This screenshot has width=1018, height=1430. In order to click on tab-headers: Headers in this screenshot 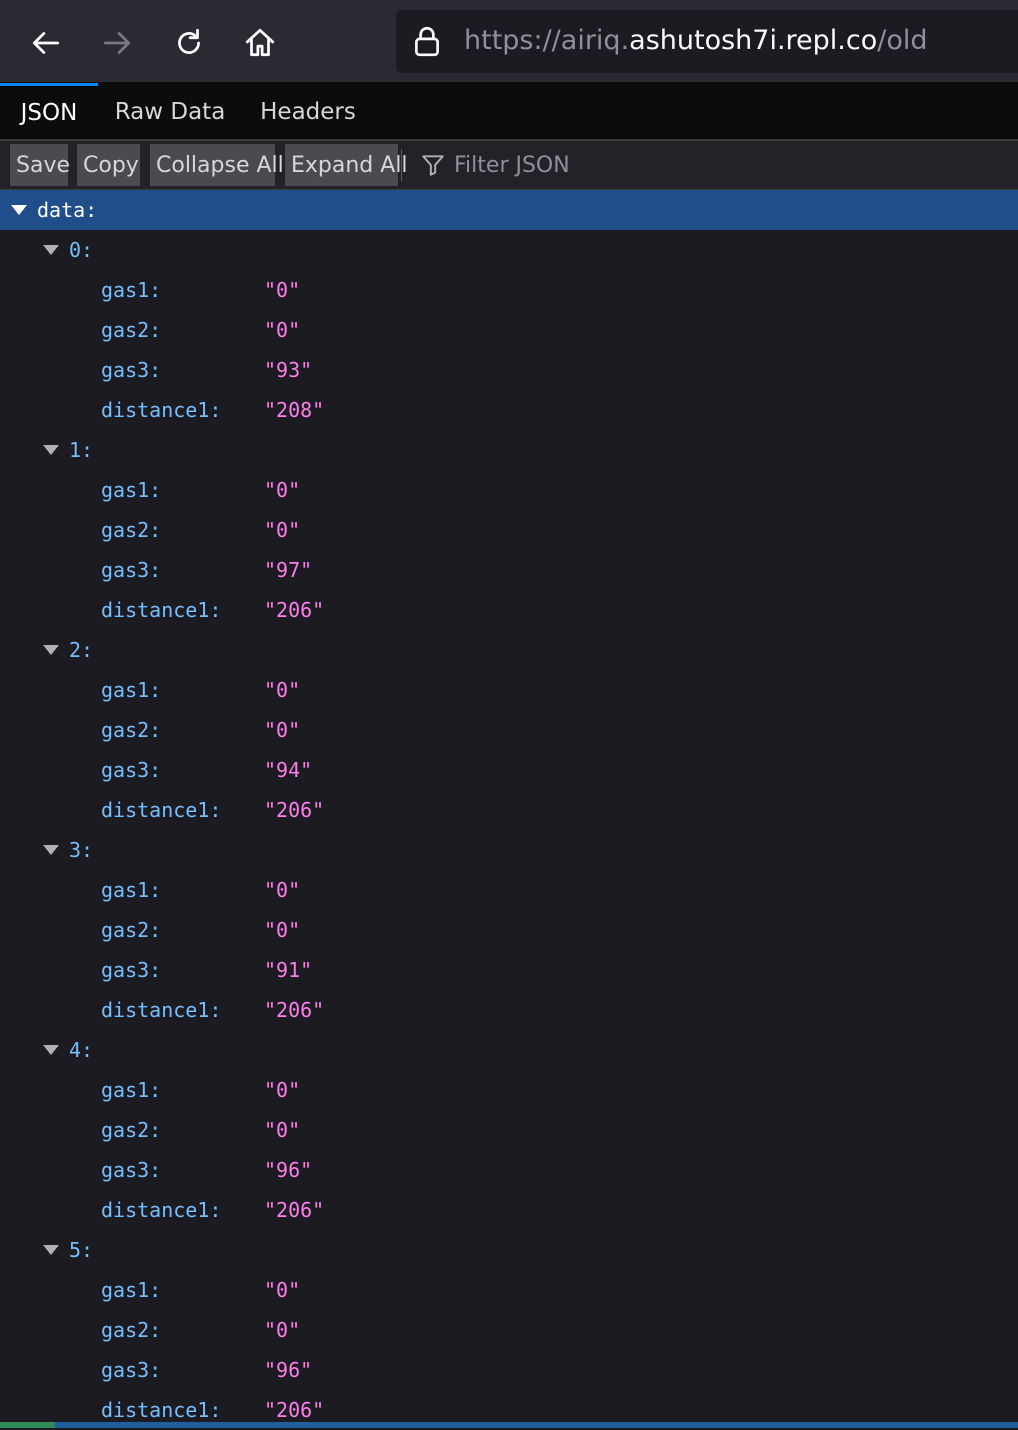, I will do `click(308, 111)`.